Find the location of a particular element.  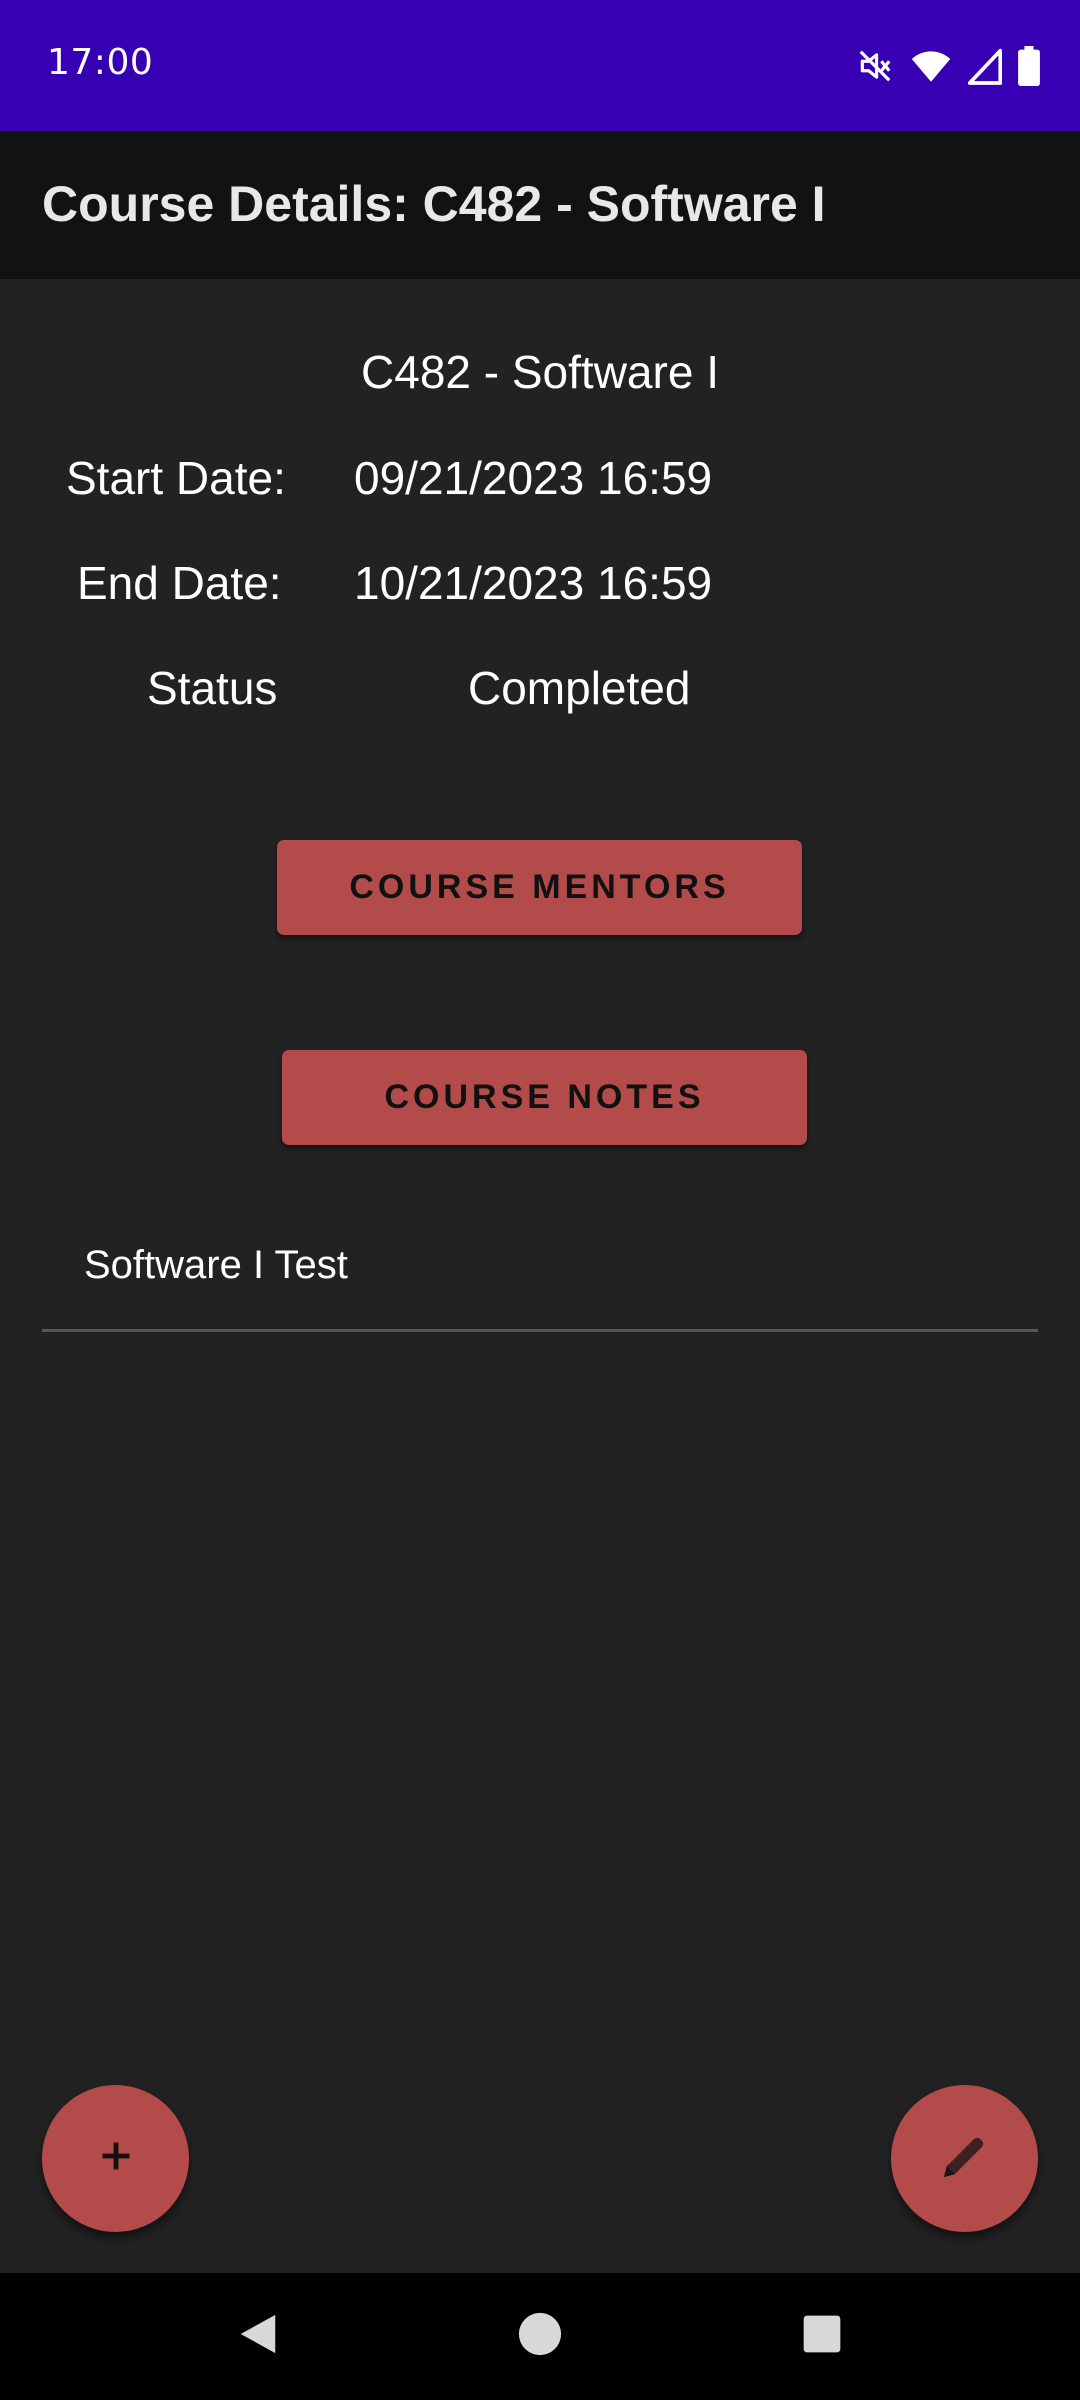

status-value: Completed is located at coordinates (579, 688).